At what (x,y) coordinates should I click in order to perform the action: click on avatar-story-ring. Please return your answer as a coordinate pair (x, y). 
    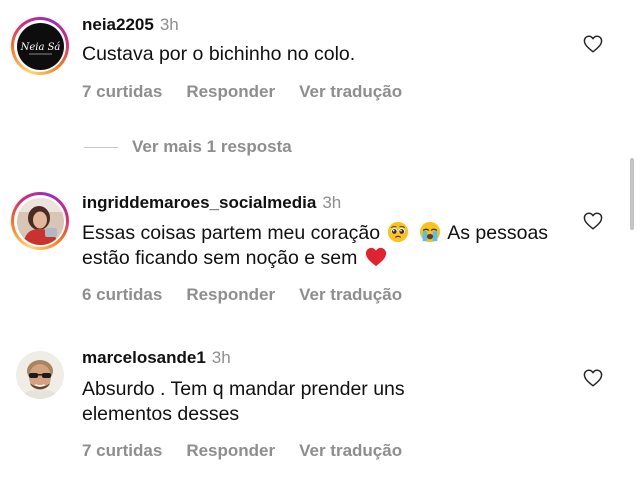
    Looking at the image, I should click on (40, 221).